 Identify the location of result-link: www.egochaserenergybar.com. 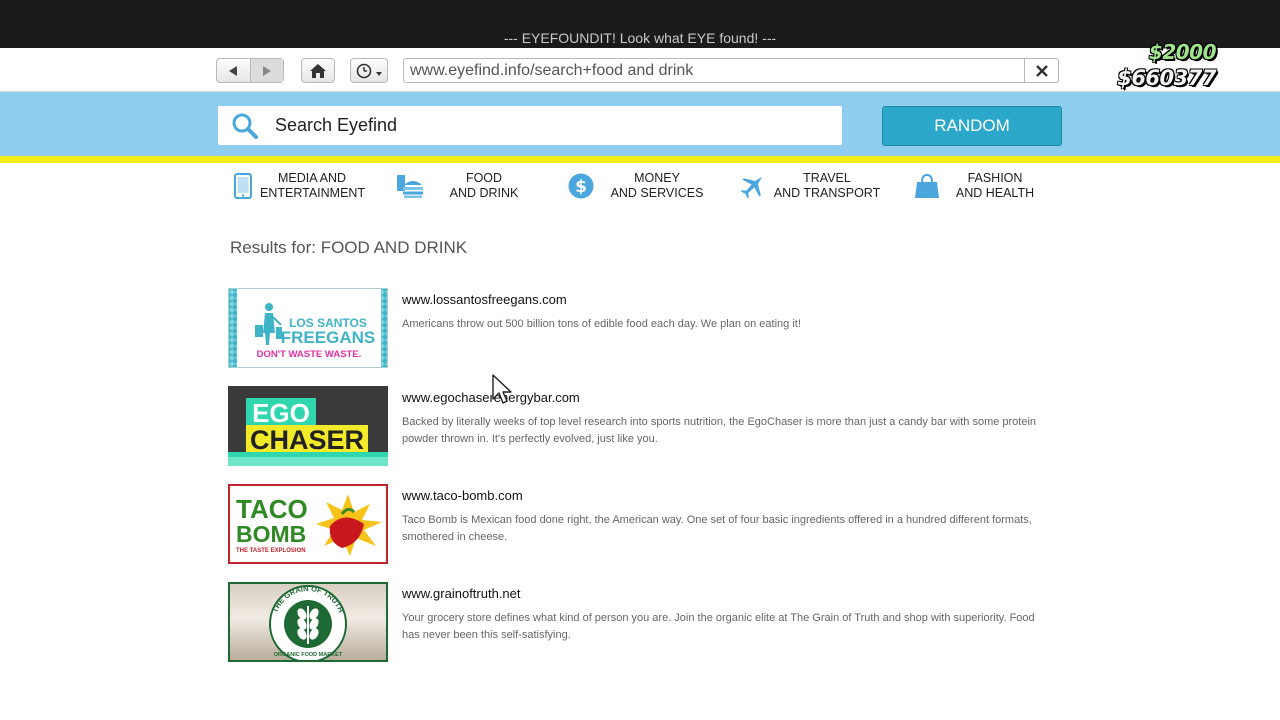
(491, 397).